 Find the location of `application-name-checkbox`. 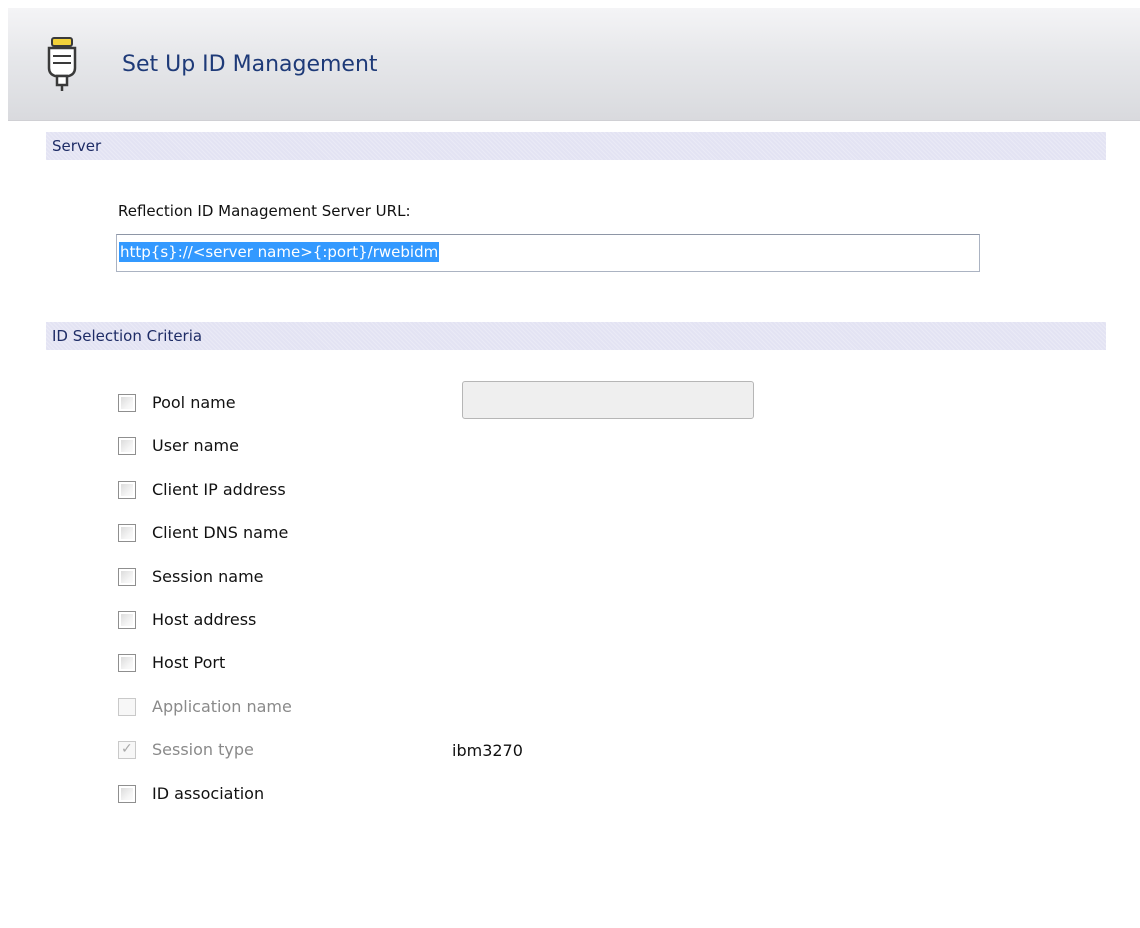

application-name-checkbox is located at coordinates (127, 707).